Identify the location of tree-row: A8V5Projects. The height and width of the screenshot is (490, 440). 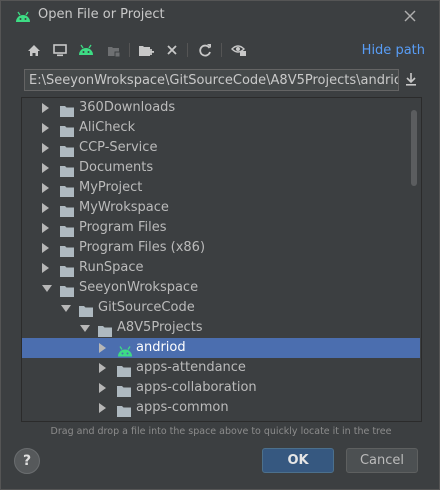
(221, 328).